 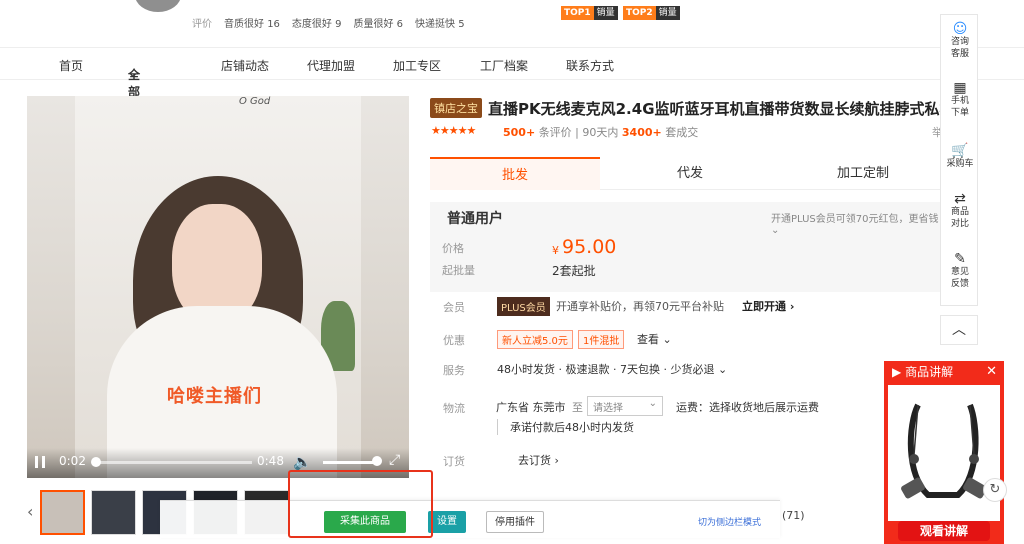 What do you see at coordinates (394, 460) in the screenshot?
I see `fullscreen-icon: ⤢` at bounding box center [394, 460].